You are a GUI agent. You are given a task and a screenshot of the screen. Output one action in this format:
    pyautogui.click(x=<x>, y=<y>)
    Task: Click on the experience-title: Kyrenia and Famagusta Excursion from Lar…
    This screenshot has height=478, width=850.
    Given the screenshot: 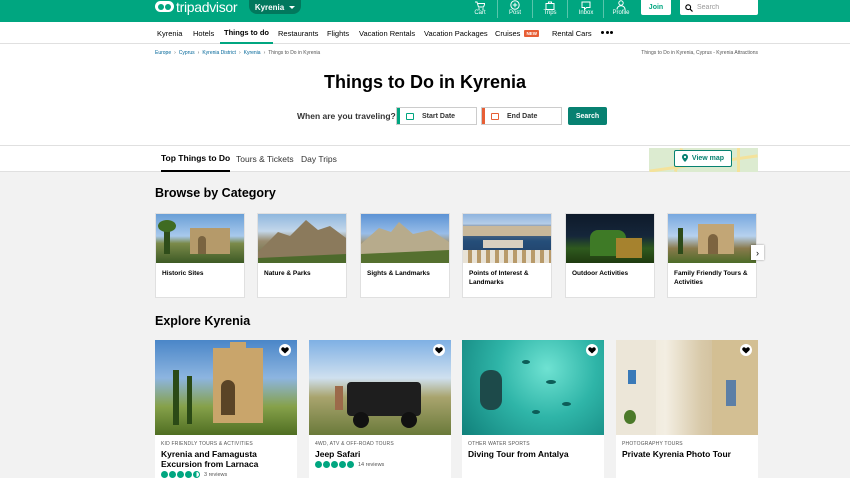 What is the action you would take?
    pyautogui.click(x=226, y=458)
    